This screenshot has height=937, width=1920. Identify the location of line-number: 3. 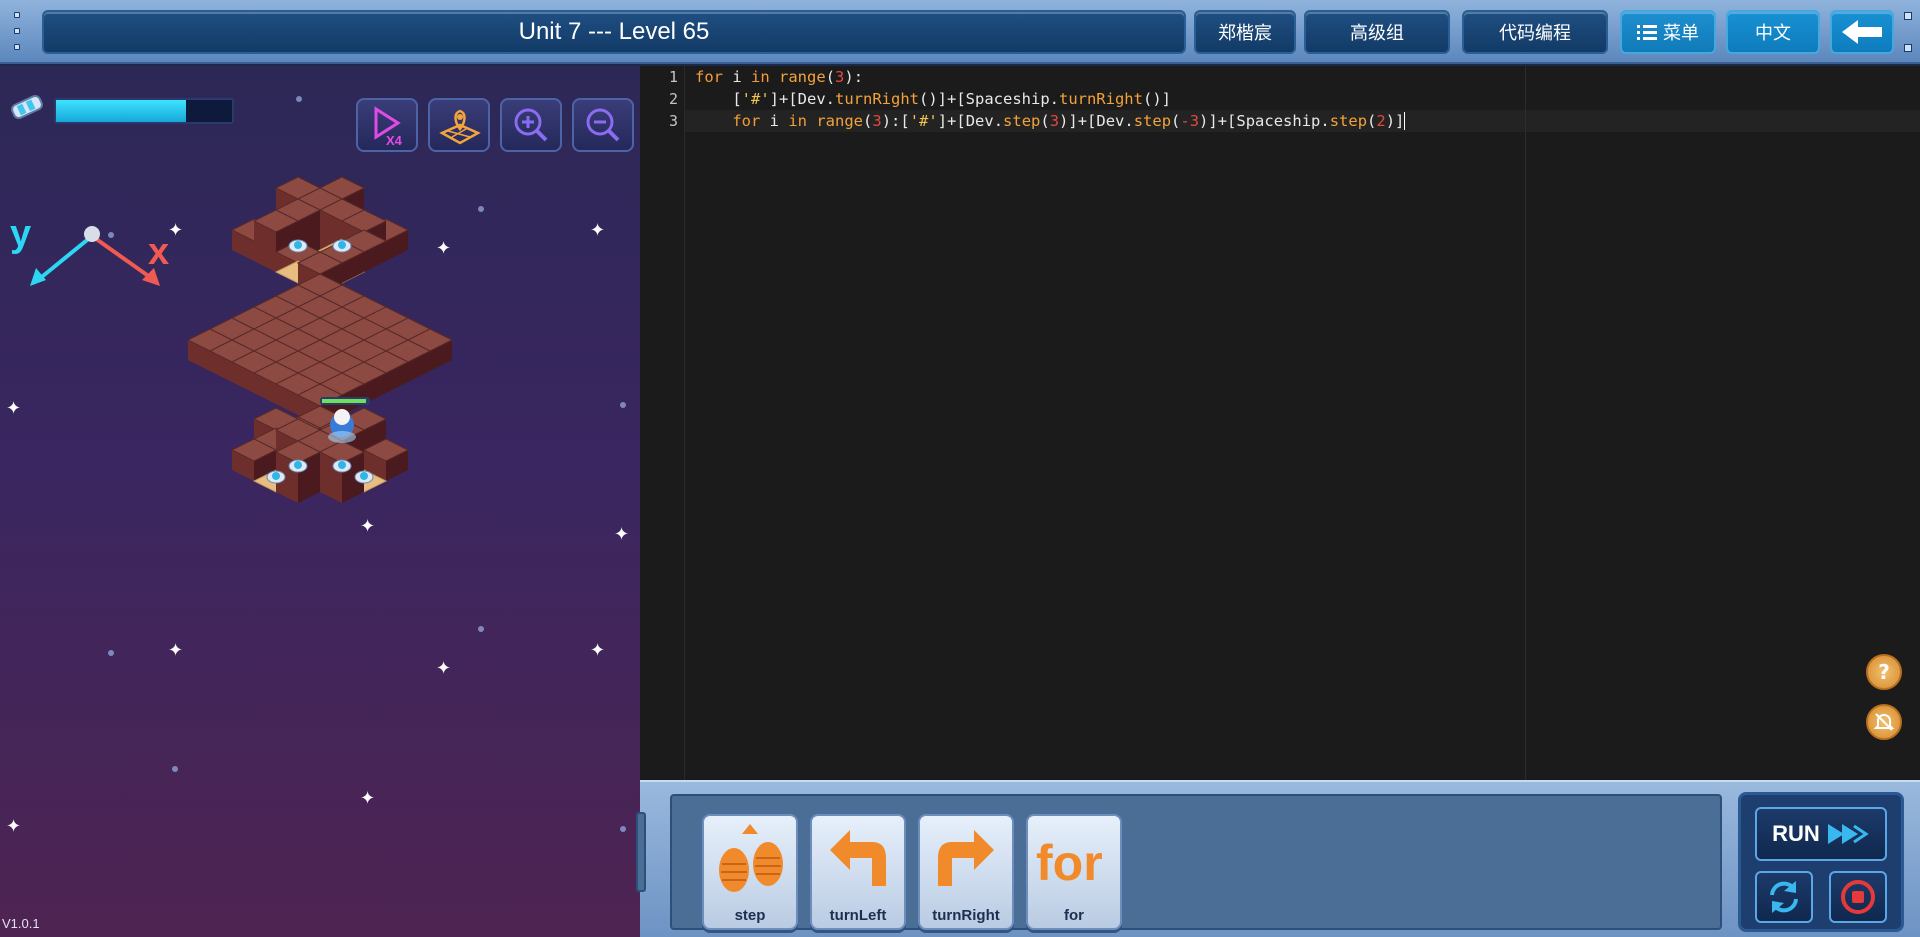
(673, 121).